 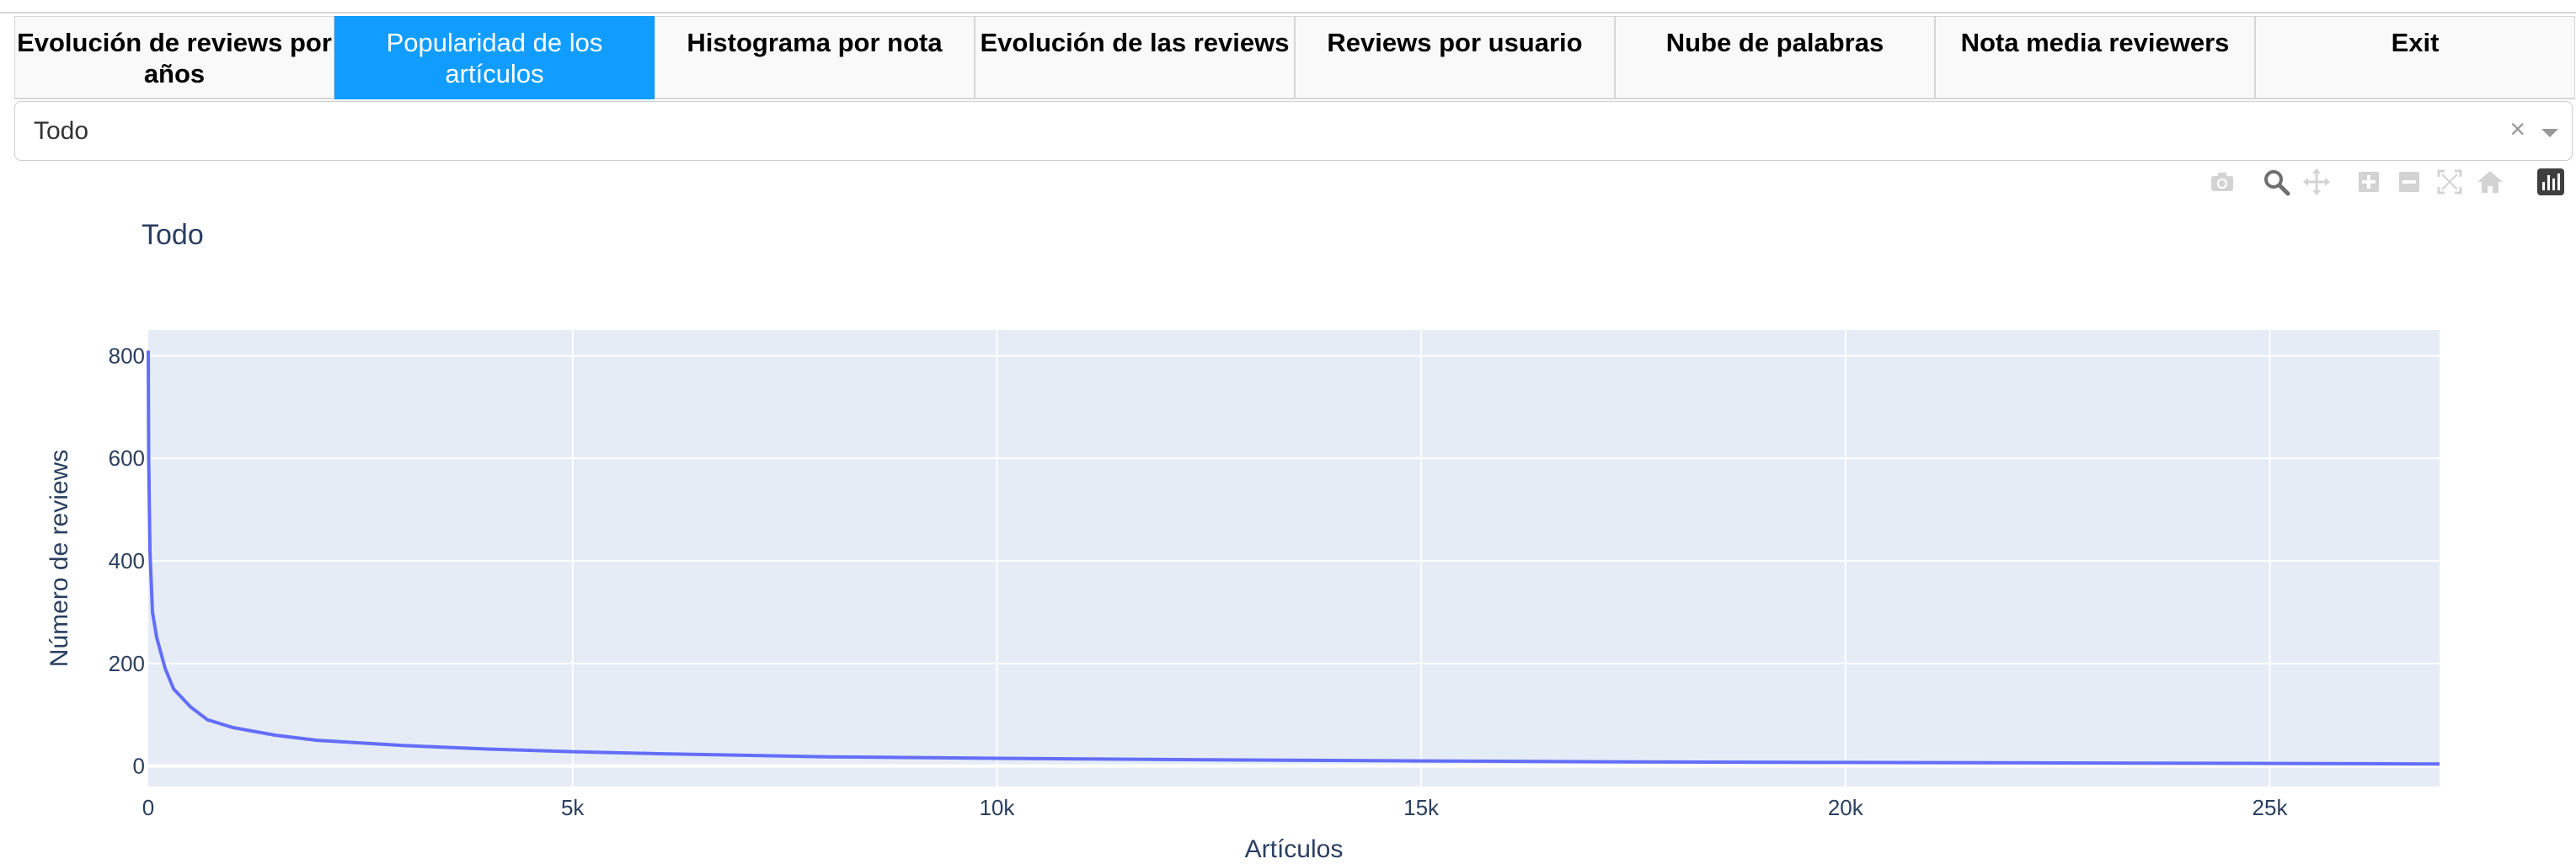 I want to click on tab-evolucion-reviews-anos: Evolución de reviews por años, so click(x=174, y=57).